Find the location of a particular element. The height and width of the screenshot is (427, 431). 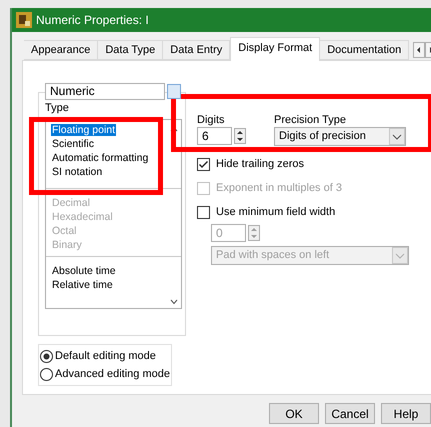

precision-type-dropdown: Digits of precision is located at coordinates (340, 136).